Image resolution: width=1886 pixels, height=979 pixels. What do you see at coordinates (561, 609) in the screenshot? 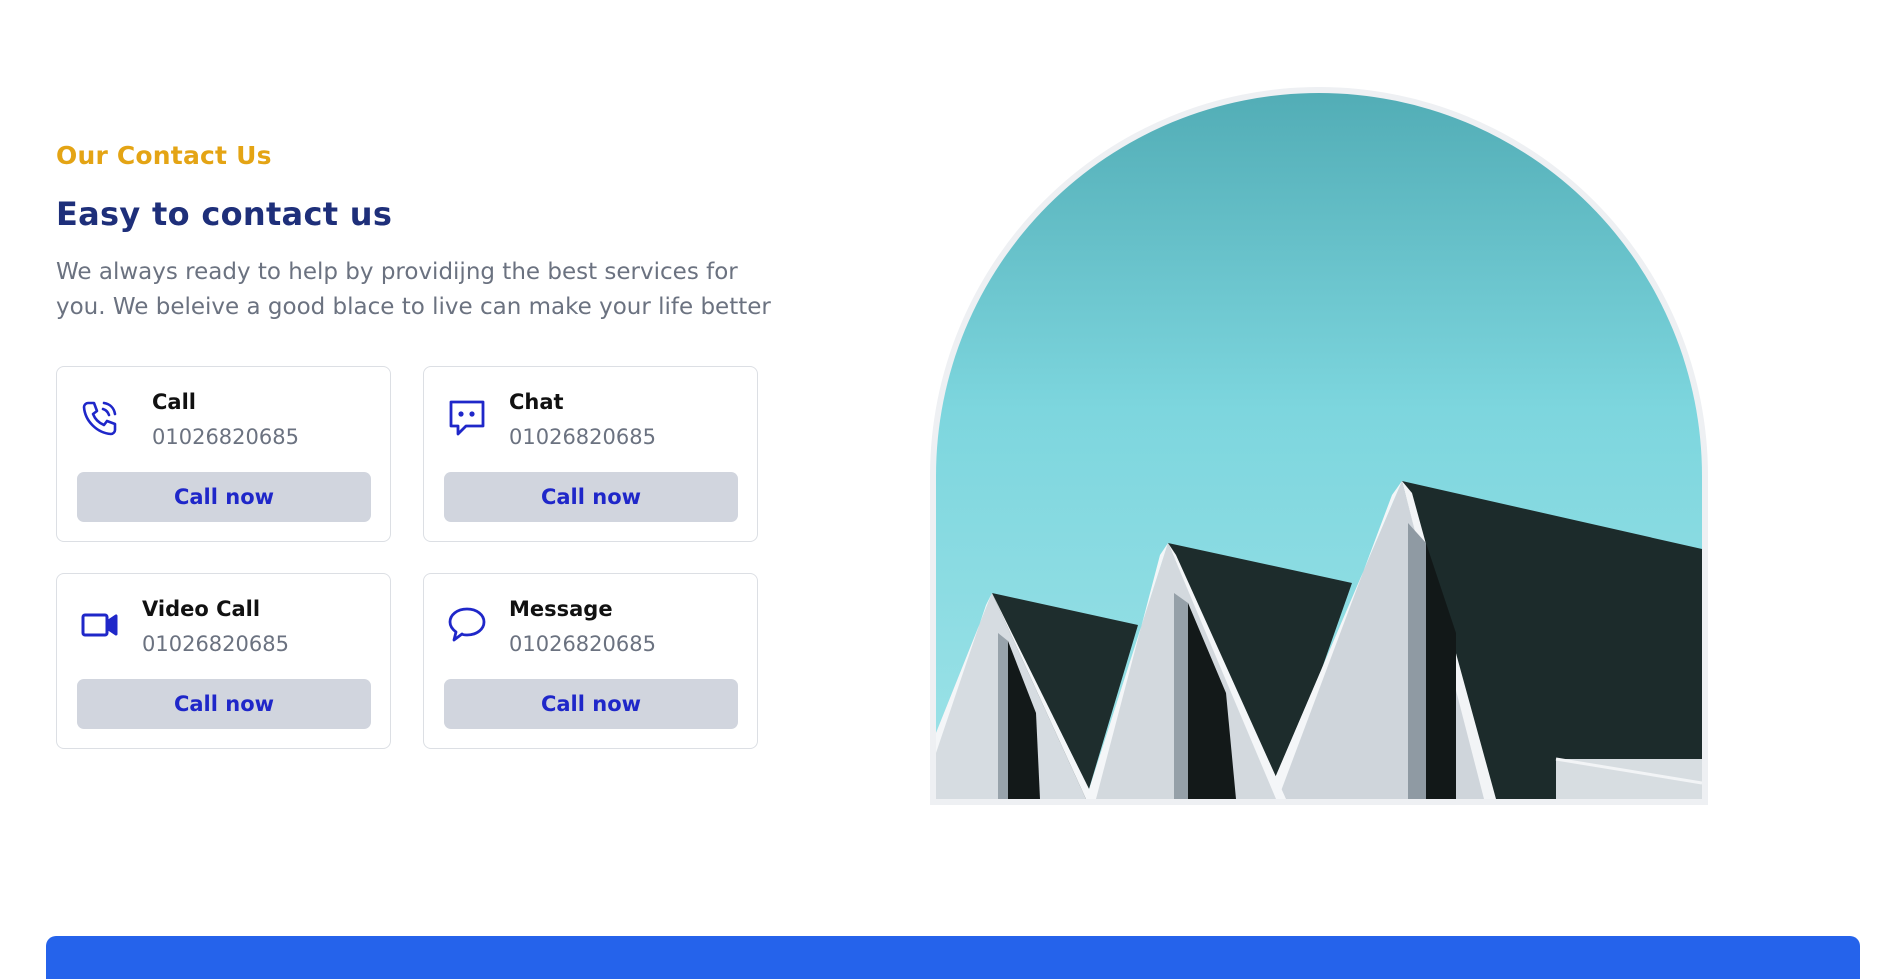
I see `card-label: Message` at bounding box center [561, 609].